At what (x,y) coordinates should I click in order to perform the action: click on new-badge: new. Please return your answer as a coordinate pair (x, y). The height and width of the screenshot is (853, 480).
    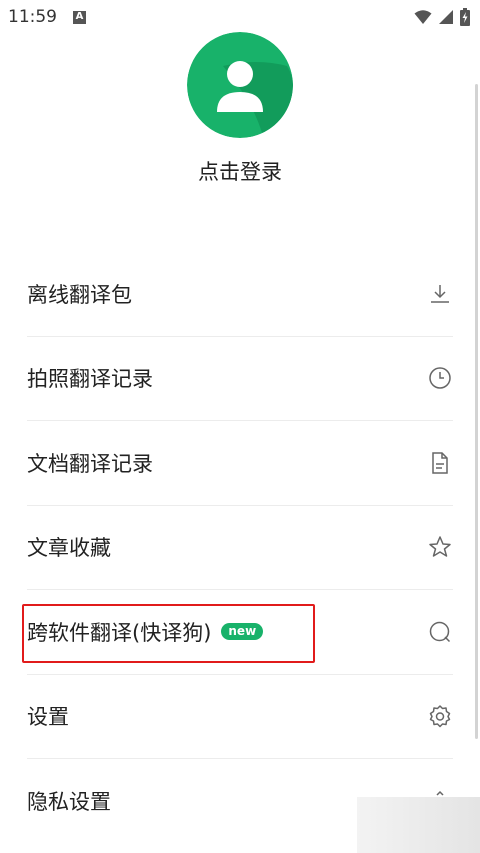
    Looking at the image, I should click on (242, 632).